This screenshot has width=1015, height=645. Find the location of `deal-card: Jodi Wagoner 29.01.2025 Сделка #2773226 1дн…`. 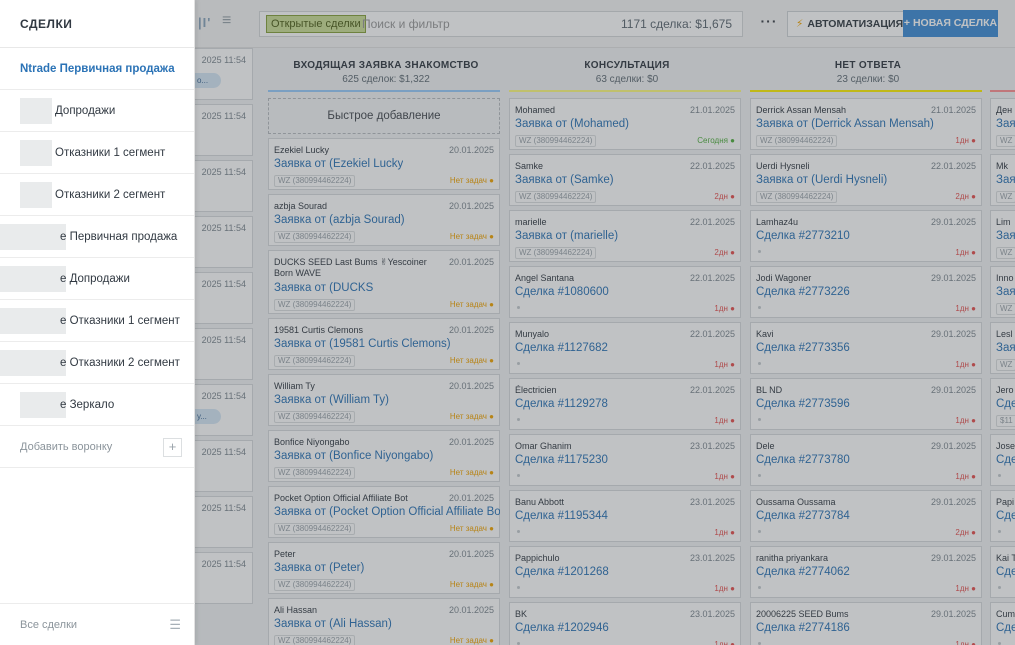

deal-card: Jodi Wagoner 29.01.2025 Сделка #2773226 1дн… is located at coordinates (866, 292).